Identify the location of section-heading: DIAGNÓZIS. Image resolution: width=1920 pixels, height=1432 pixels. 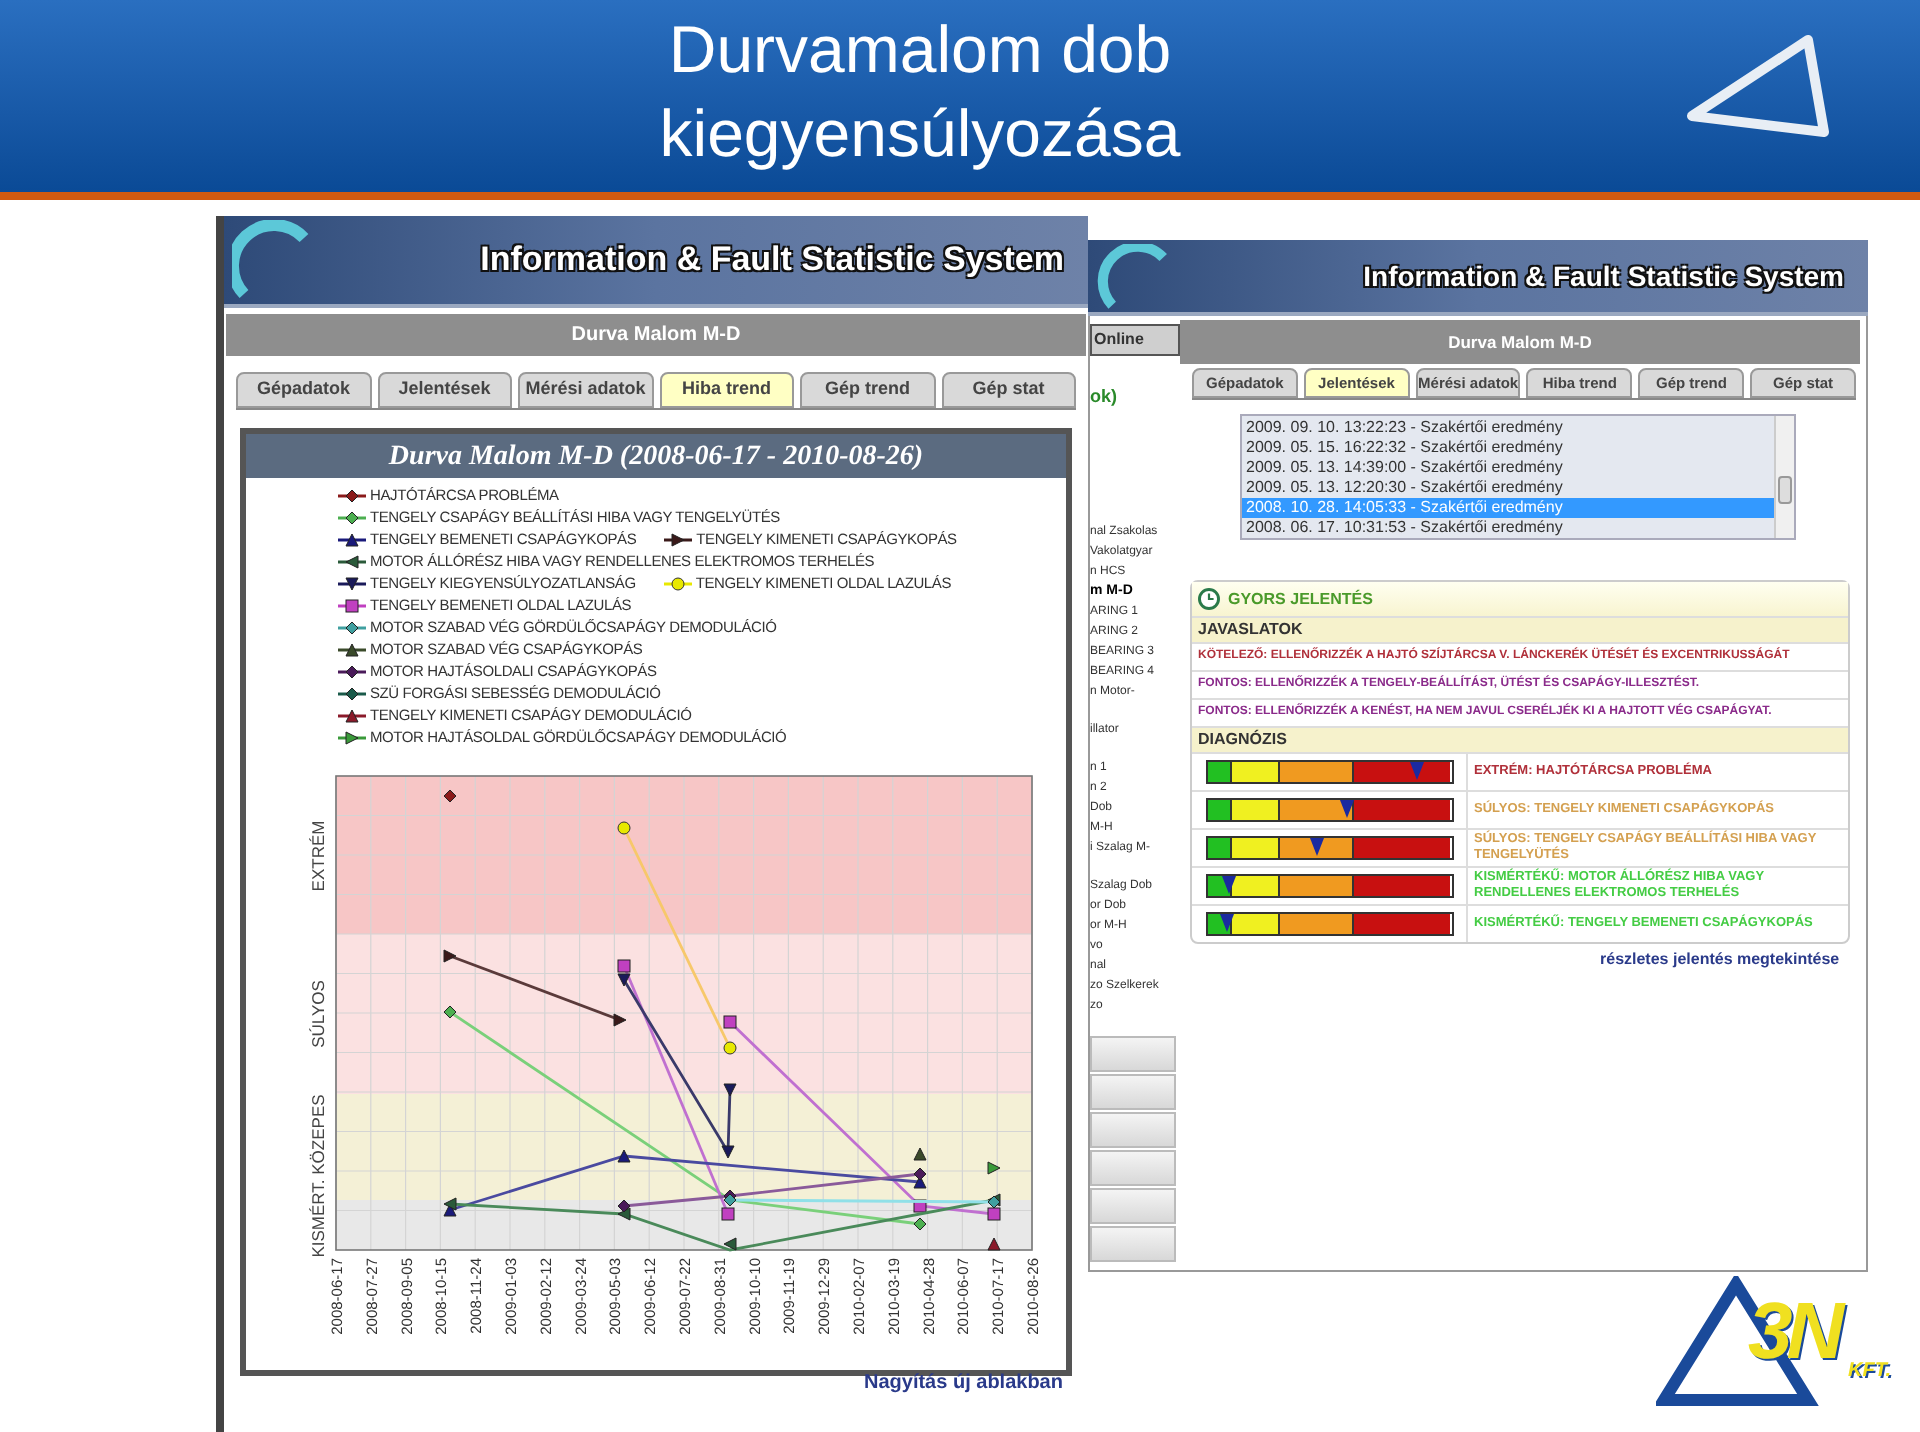
(1520, 739).